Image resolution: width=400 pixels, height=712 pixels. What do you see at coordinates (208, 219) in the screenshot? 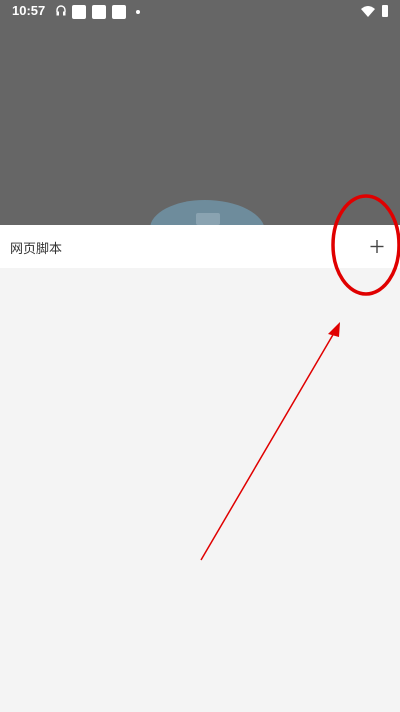
I see `background-illustration-mark` at bounding box center [208, 219].